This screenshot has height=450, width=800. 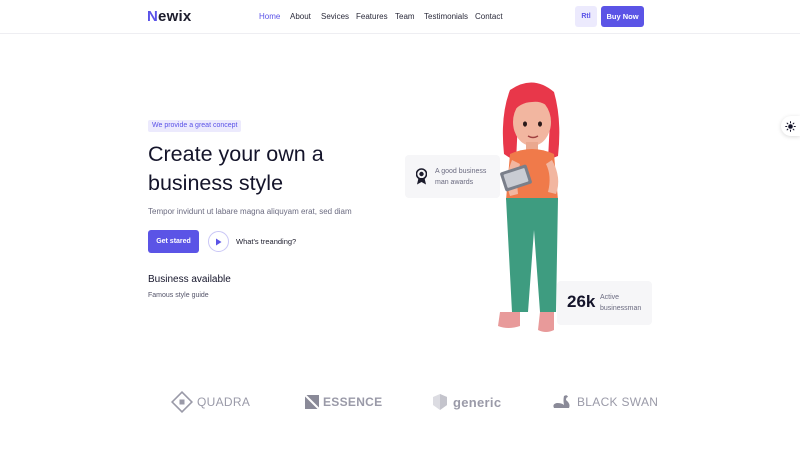 What do you see at coordinates (561, 401) in the screenshot?
I see `swan-logo-icon` at bounding box center [561, 401].